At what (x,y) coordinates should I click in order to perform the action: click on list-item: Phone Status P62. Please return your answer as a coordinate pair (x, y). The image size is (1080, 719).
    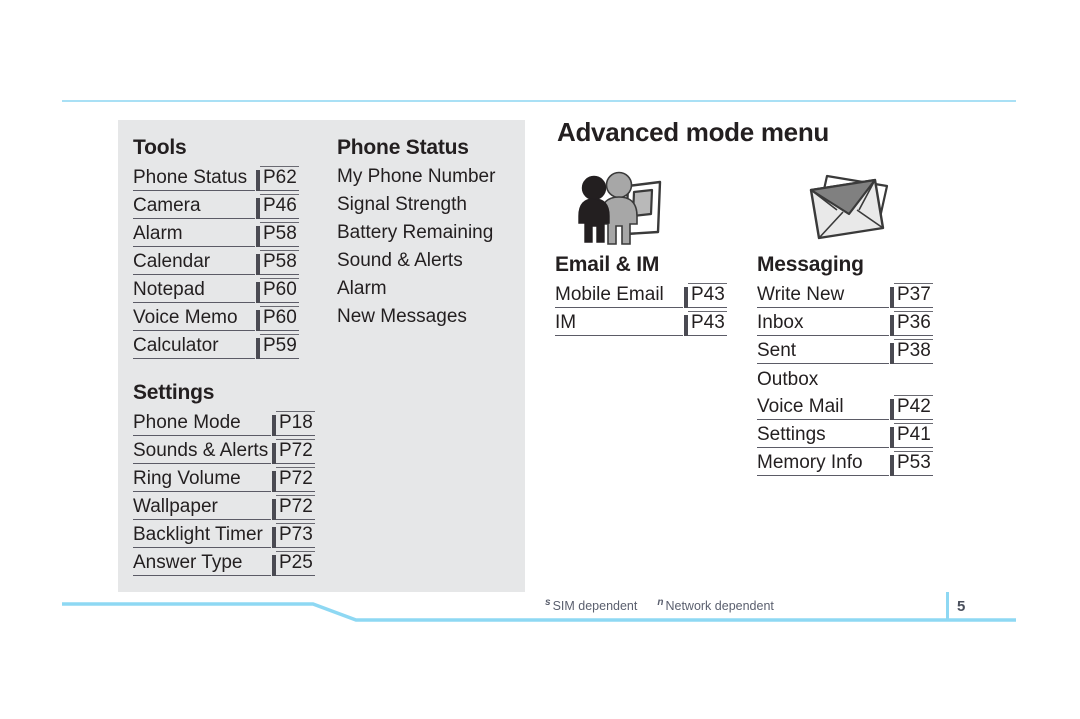
    Looking at the image, I should click on (225, 177).